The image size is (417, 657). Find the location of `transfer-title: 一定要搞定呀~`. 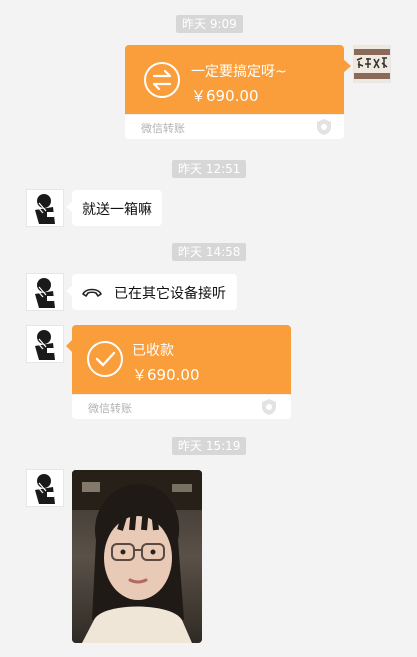

transfer-title: 一定要搞定呀~ is located at coordinates (239, 72).